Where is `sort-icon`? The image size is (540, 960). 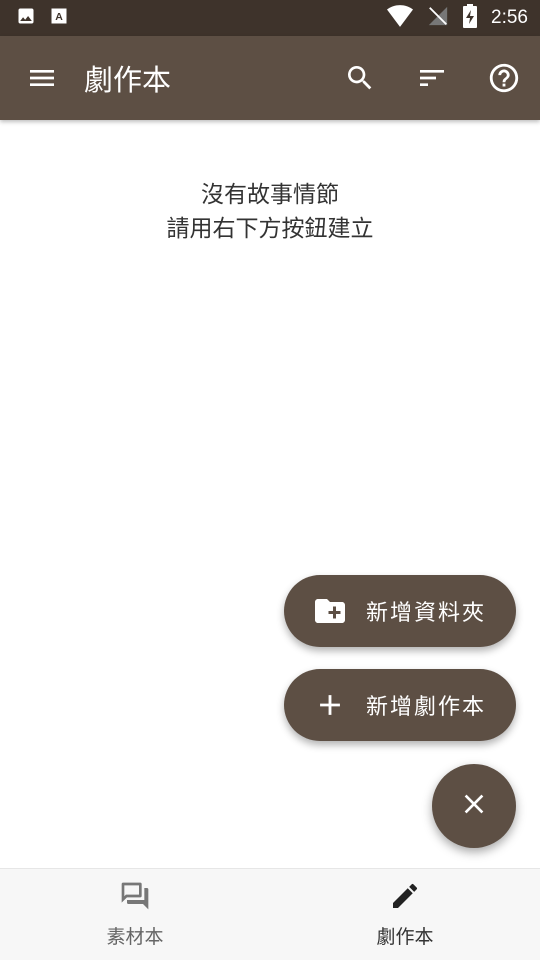 sort-icon is located at coordinates (432, 78).